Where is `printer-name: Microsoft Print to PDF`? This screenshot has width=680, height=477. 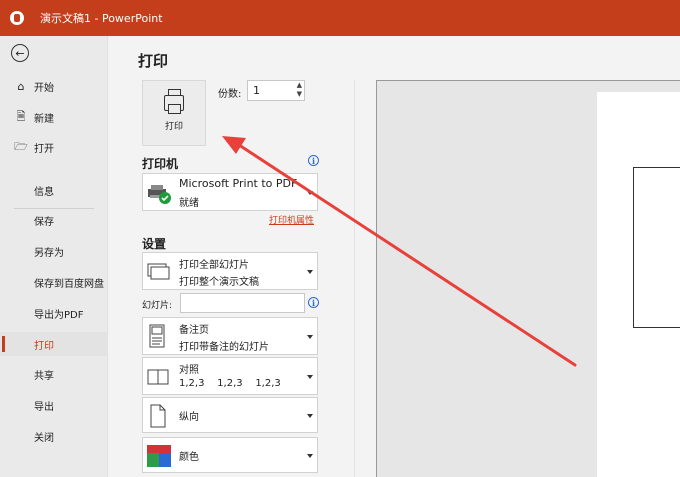
printer-name: Microsoft Print to PDF is located at coordinates (238, 183).